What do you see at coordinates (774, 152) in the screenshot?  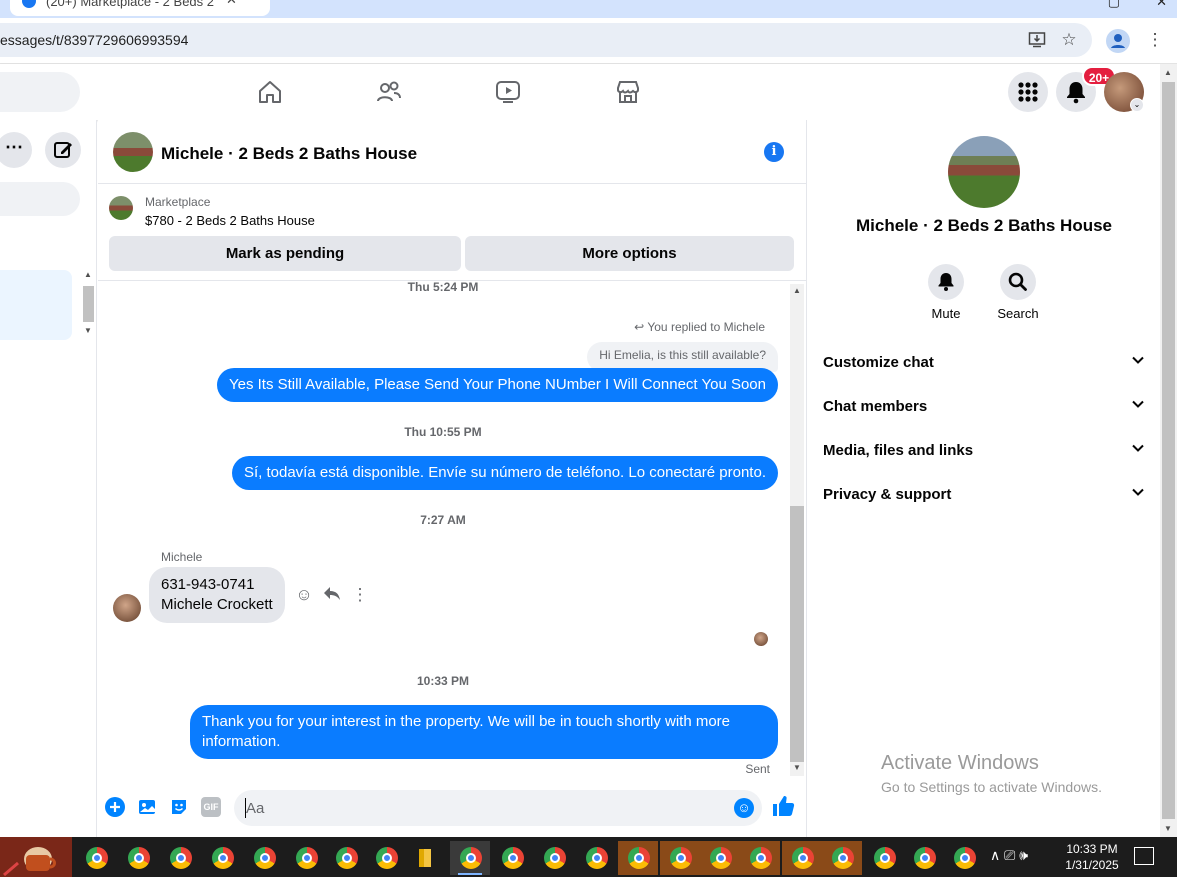 I see `info-icon: i` at bounding box center [774, 152].